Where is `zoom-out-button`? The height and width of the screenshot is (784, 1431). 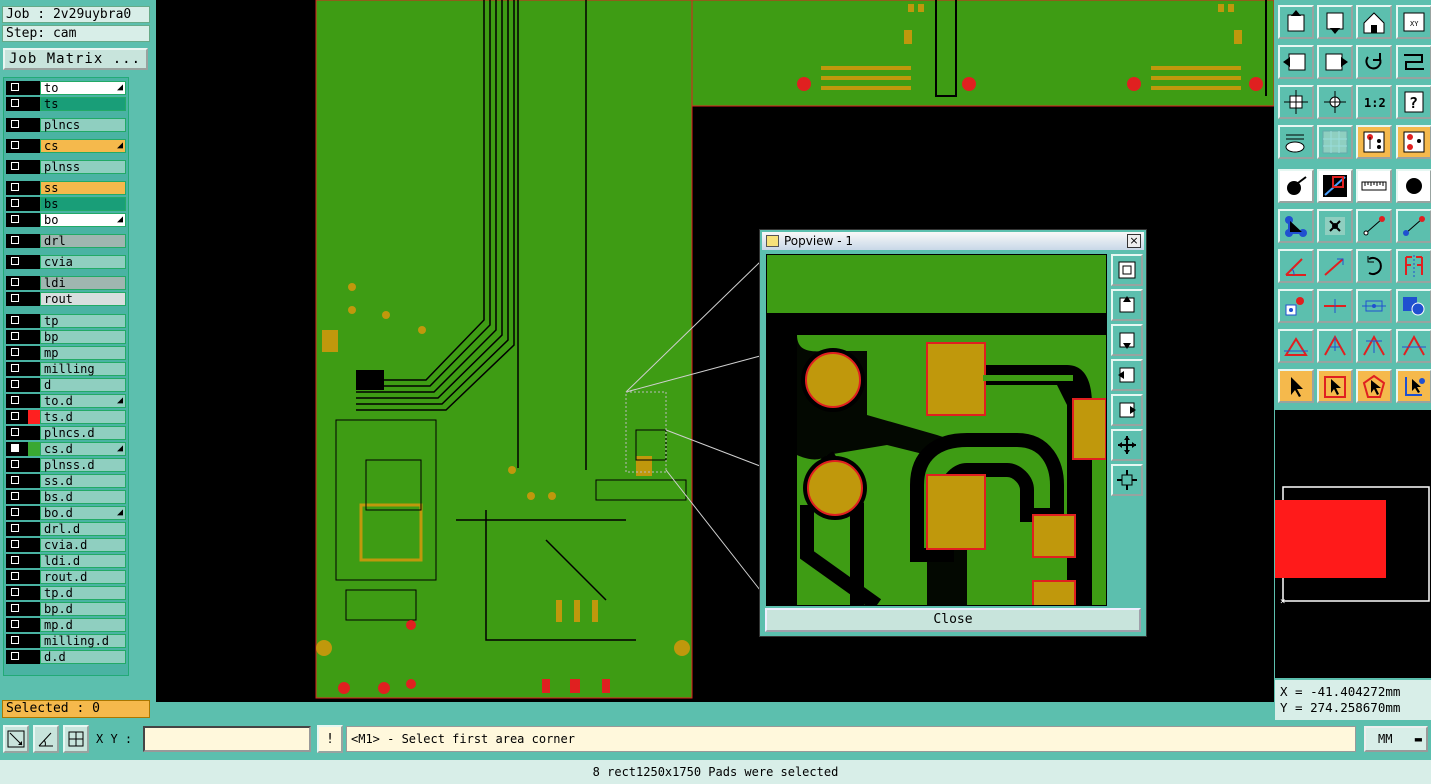 zoom-out-button is located at coordinates (1127, 480).